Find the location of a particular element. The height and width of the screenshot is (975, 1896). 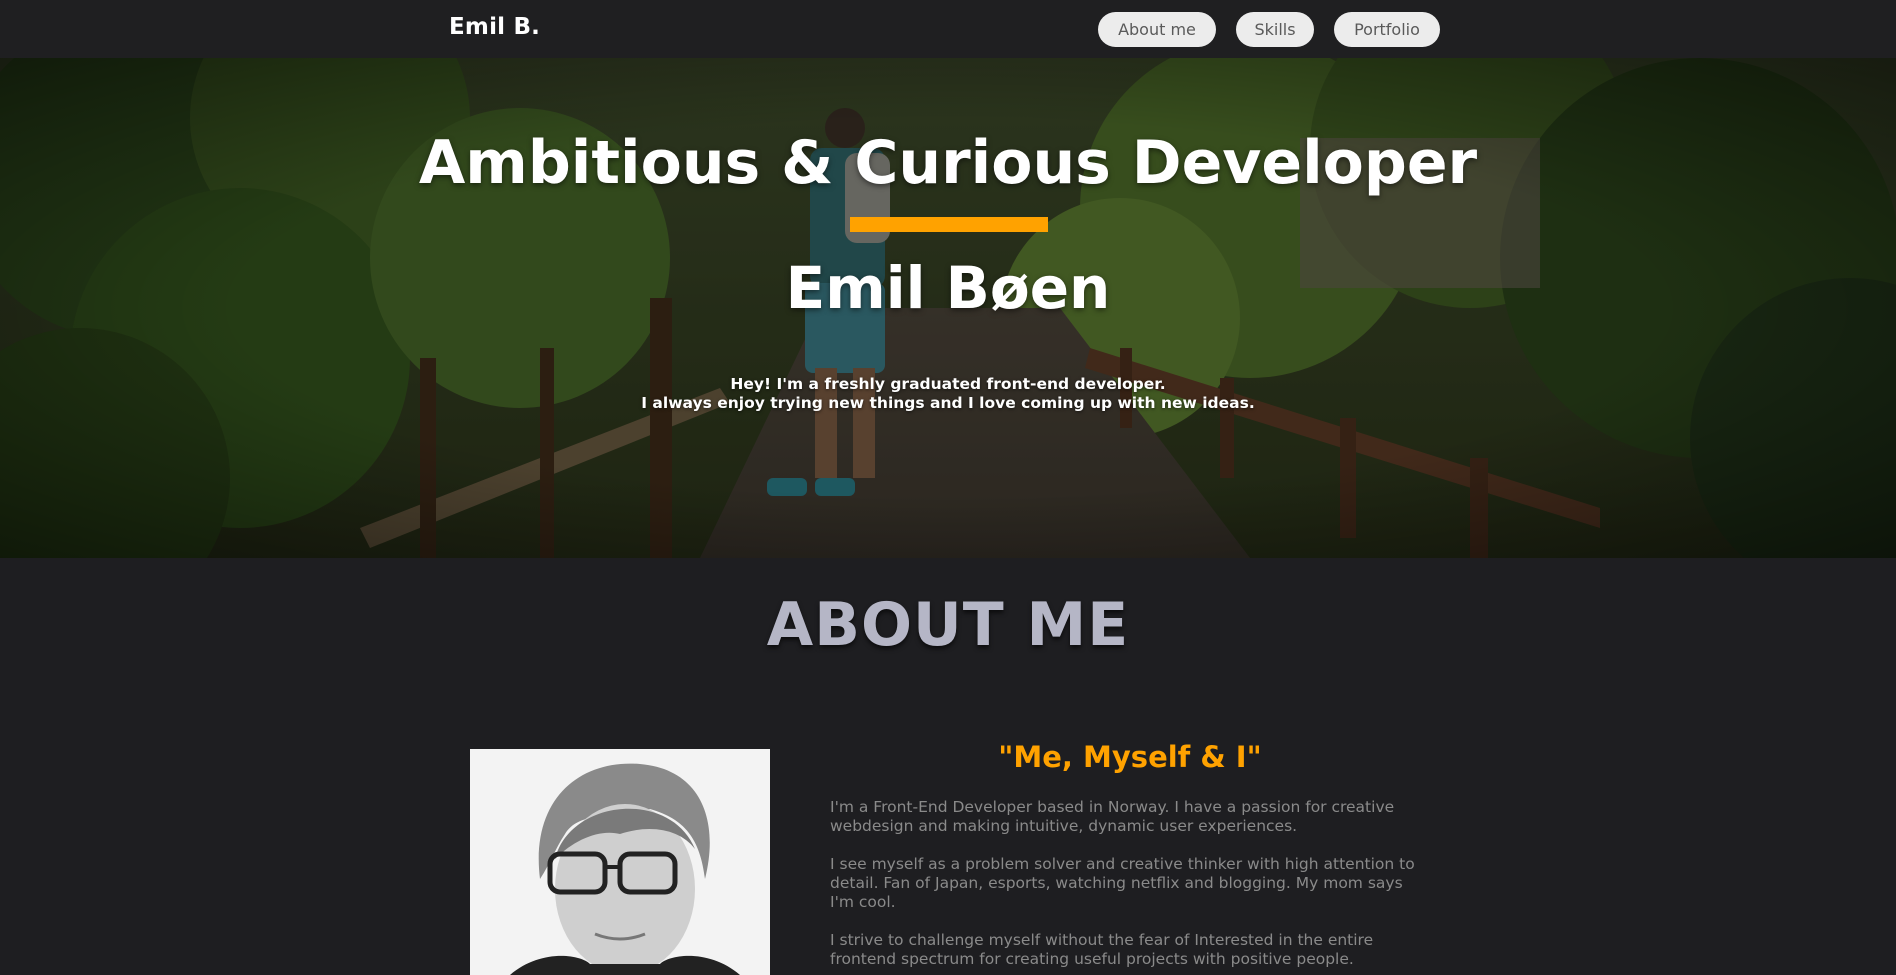

hero-accent-divider is located at coordinates (949, 224).